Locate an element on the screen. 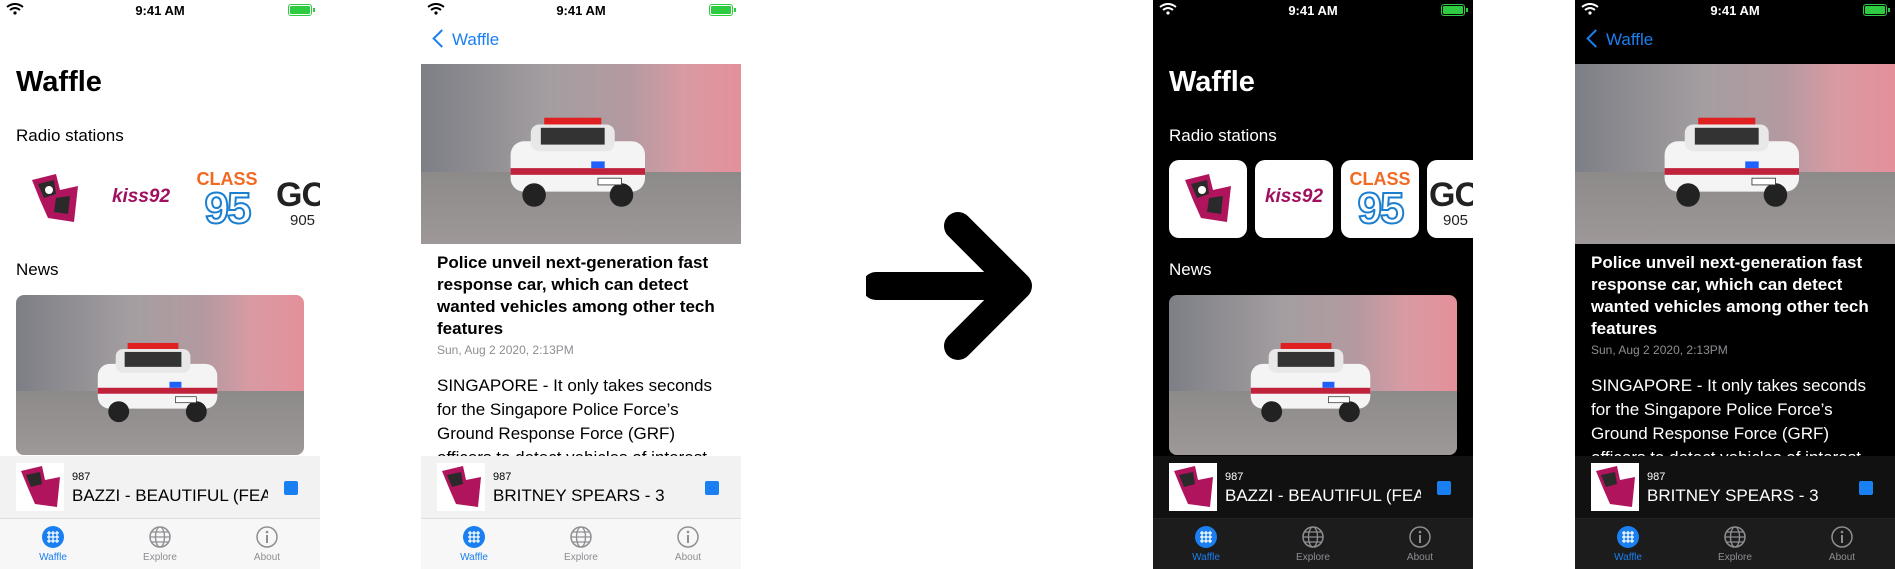 Image resolution: width=1895 pixels, height=569 pixels. news-section-title: News is located at coordinates (1190, 269).